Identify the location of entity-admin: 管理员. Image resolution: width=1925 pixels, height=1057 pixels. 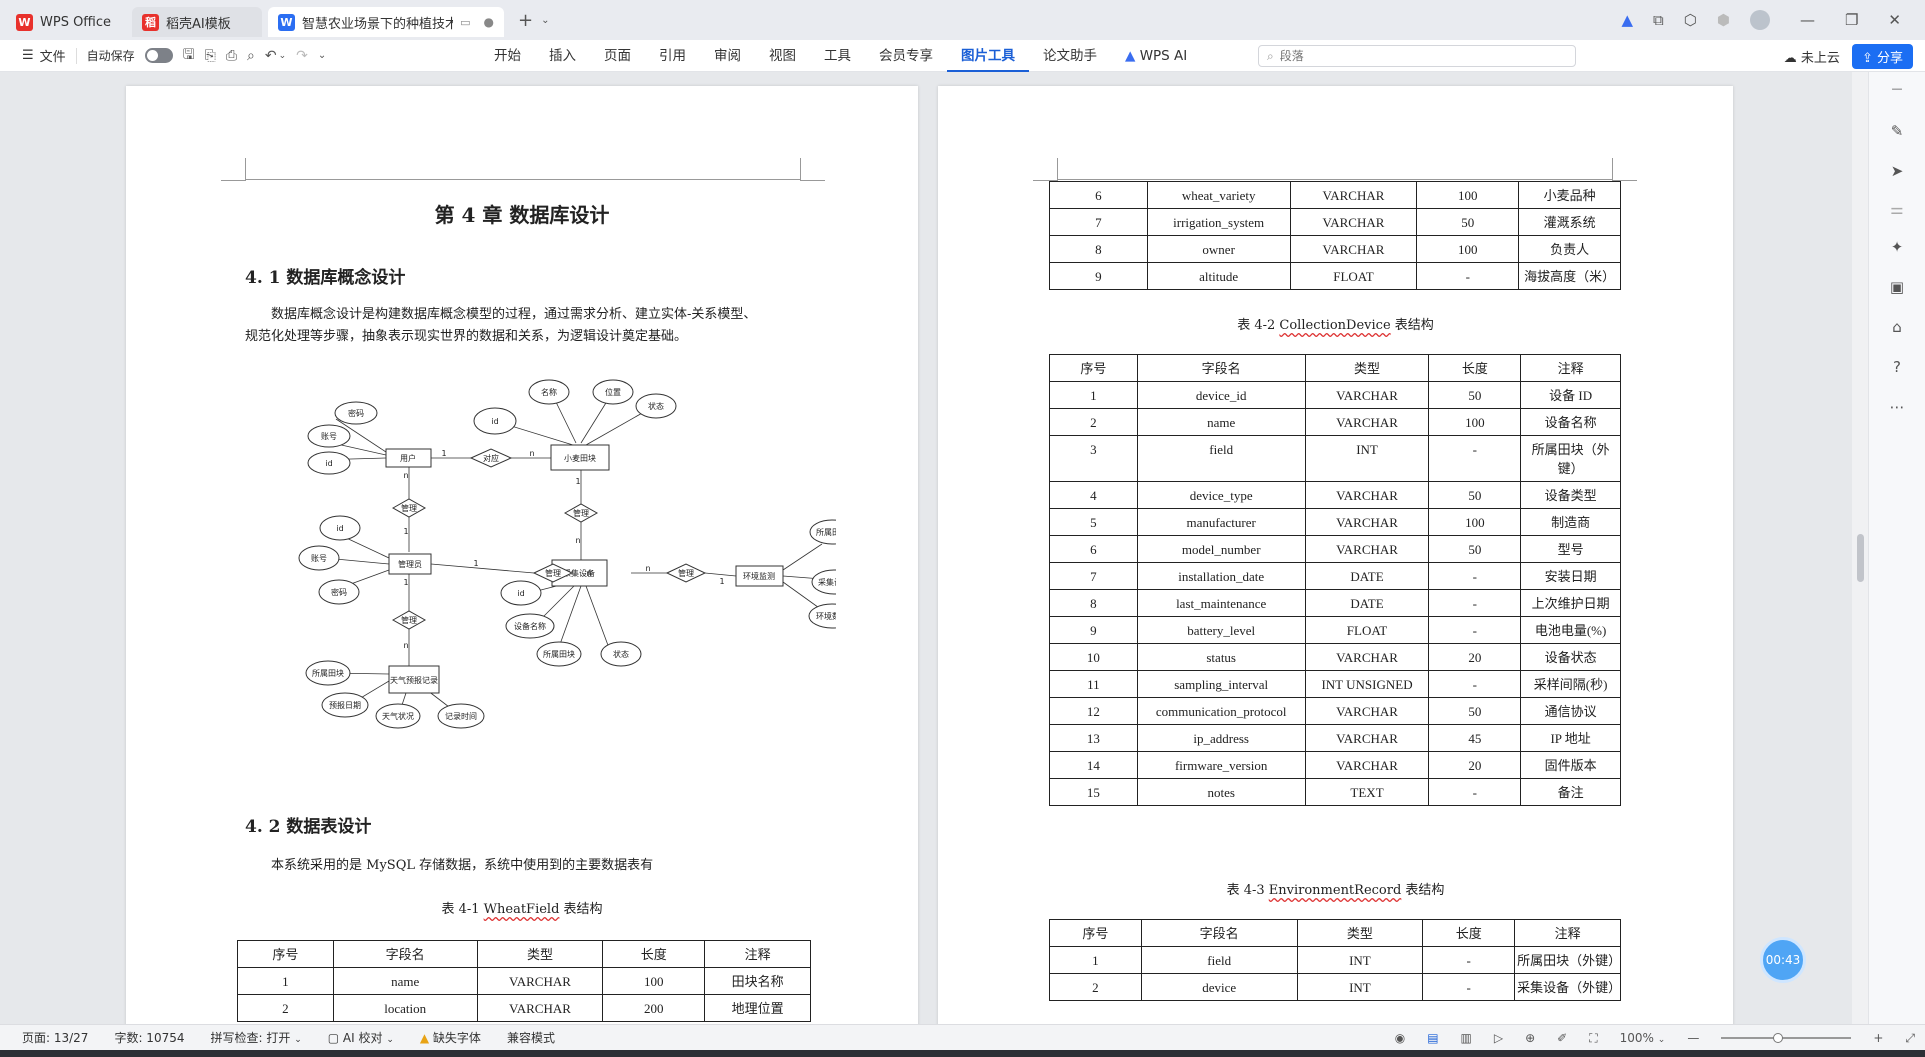
(410, 564).